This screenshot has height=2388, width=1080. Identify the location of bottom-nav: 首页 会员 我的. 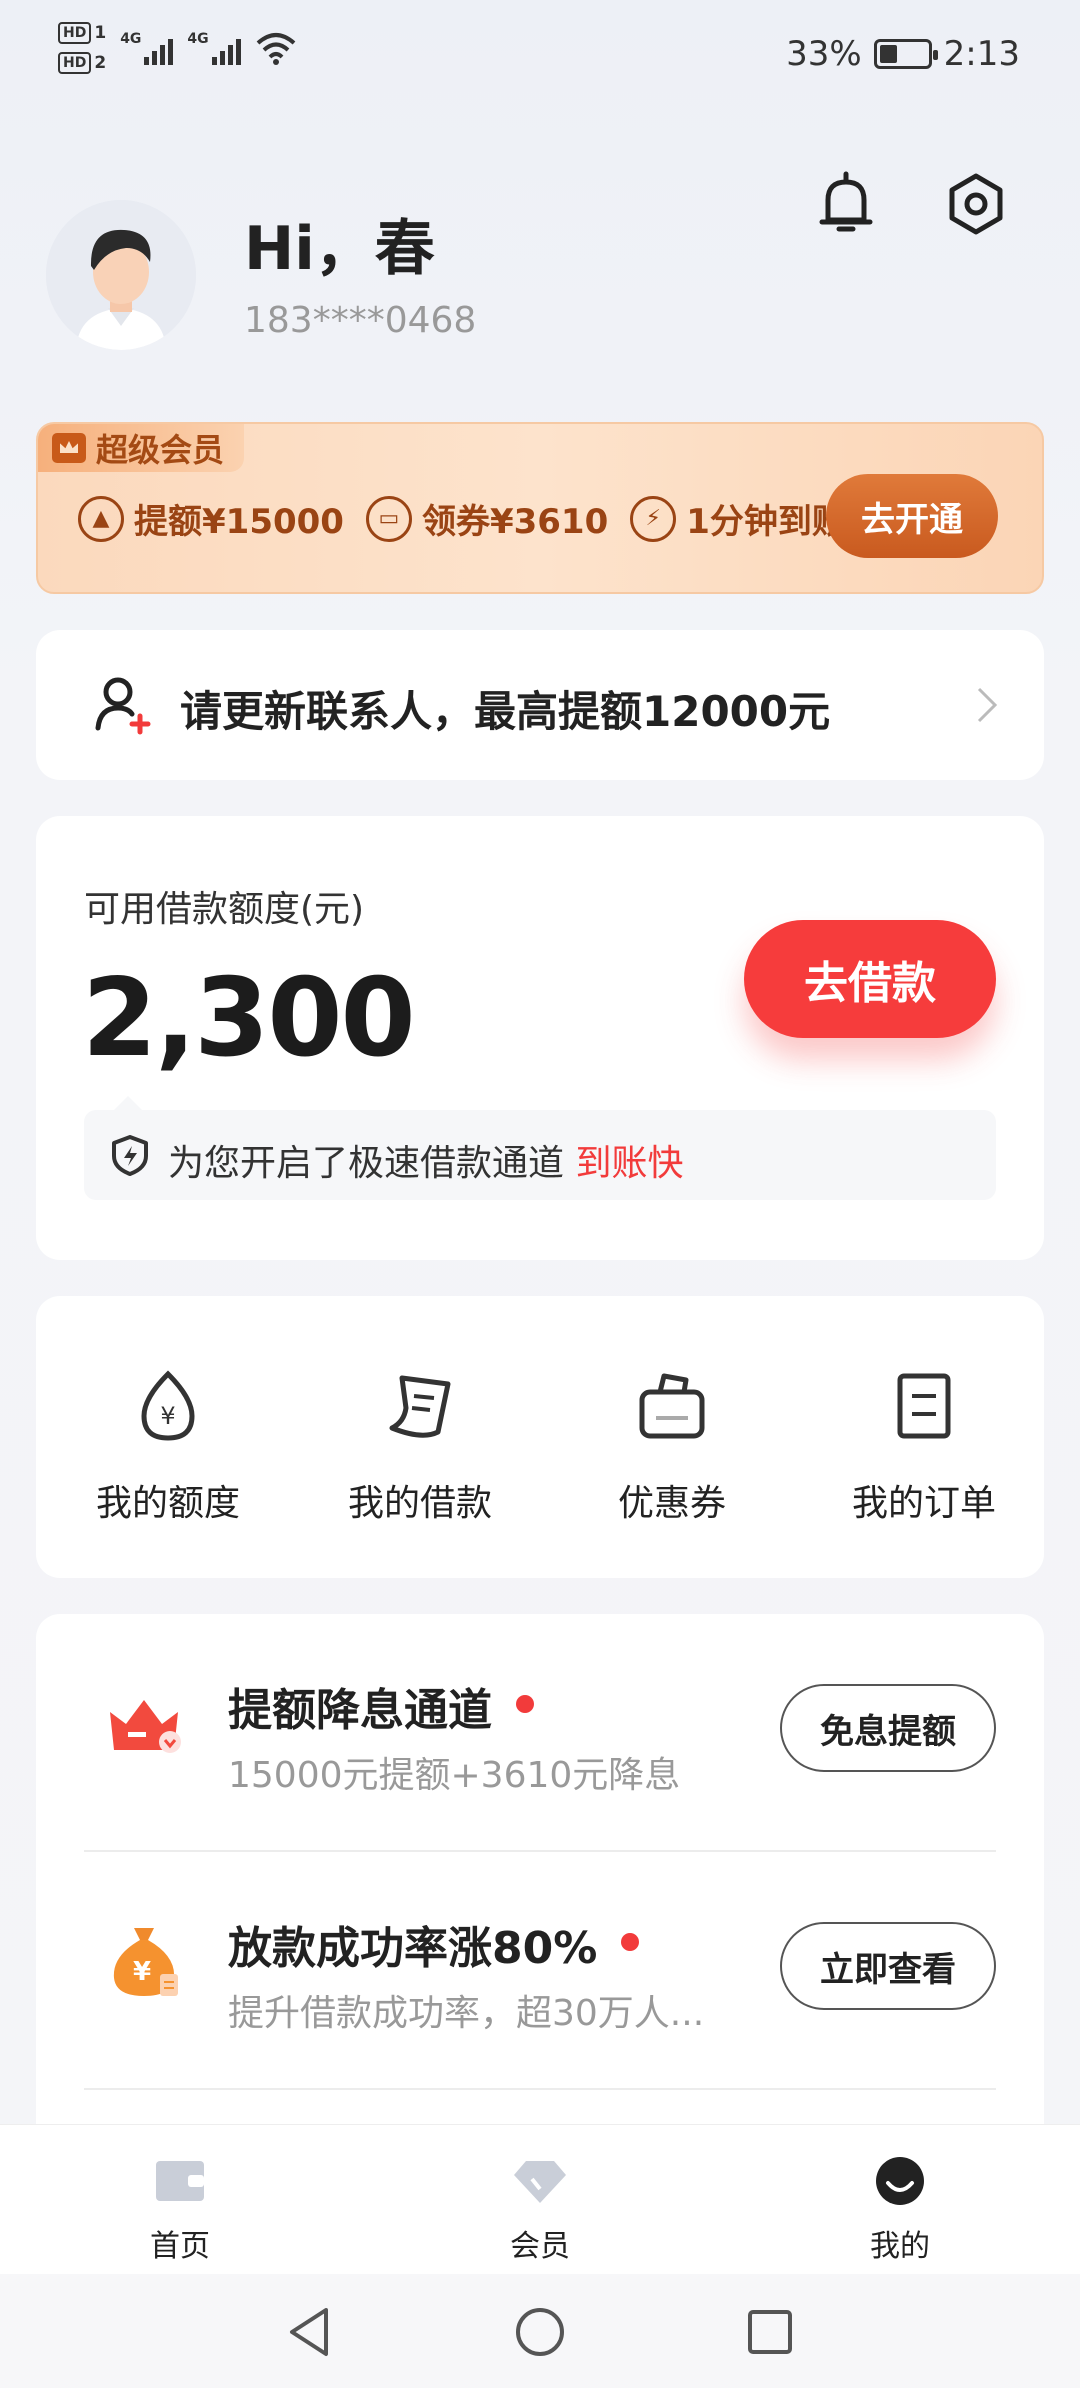
(540, 2199).